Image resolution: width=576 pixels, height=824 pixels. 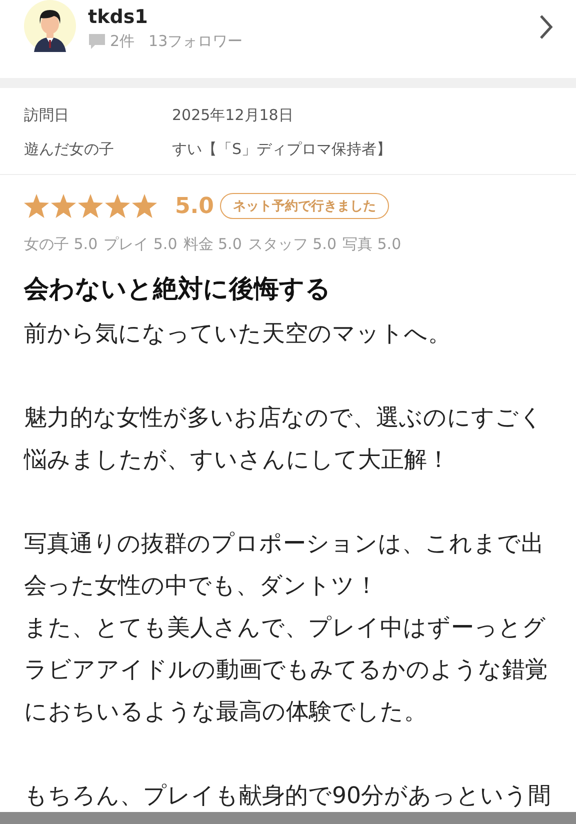 What do you see at coordinates (61, 244) in the screenshot?
I see `sub-rating: 女の子 5.0` at bounding box center [61, 244].